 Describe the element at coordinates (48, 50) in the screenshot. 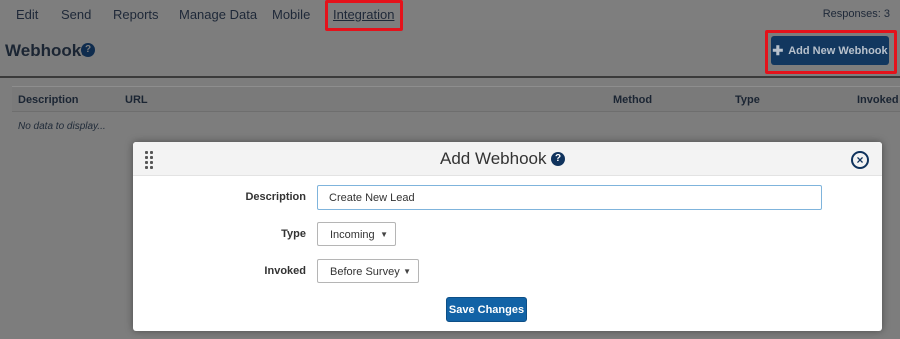

I see `page-title: Webhooks` at that location.